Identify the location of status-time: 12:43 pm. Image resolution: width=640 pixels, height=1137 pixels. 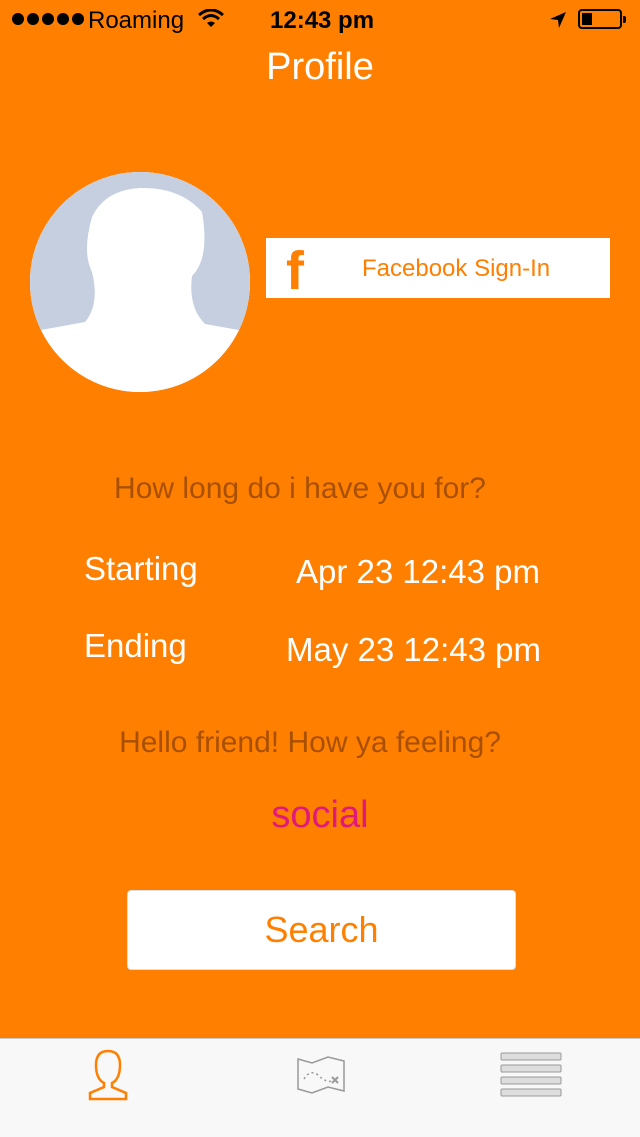
(322, 20).